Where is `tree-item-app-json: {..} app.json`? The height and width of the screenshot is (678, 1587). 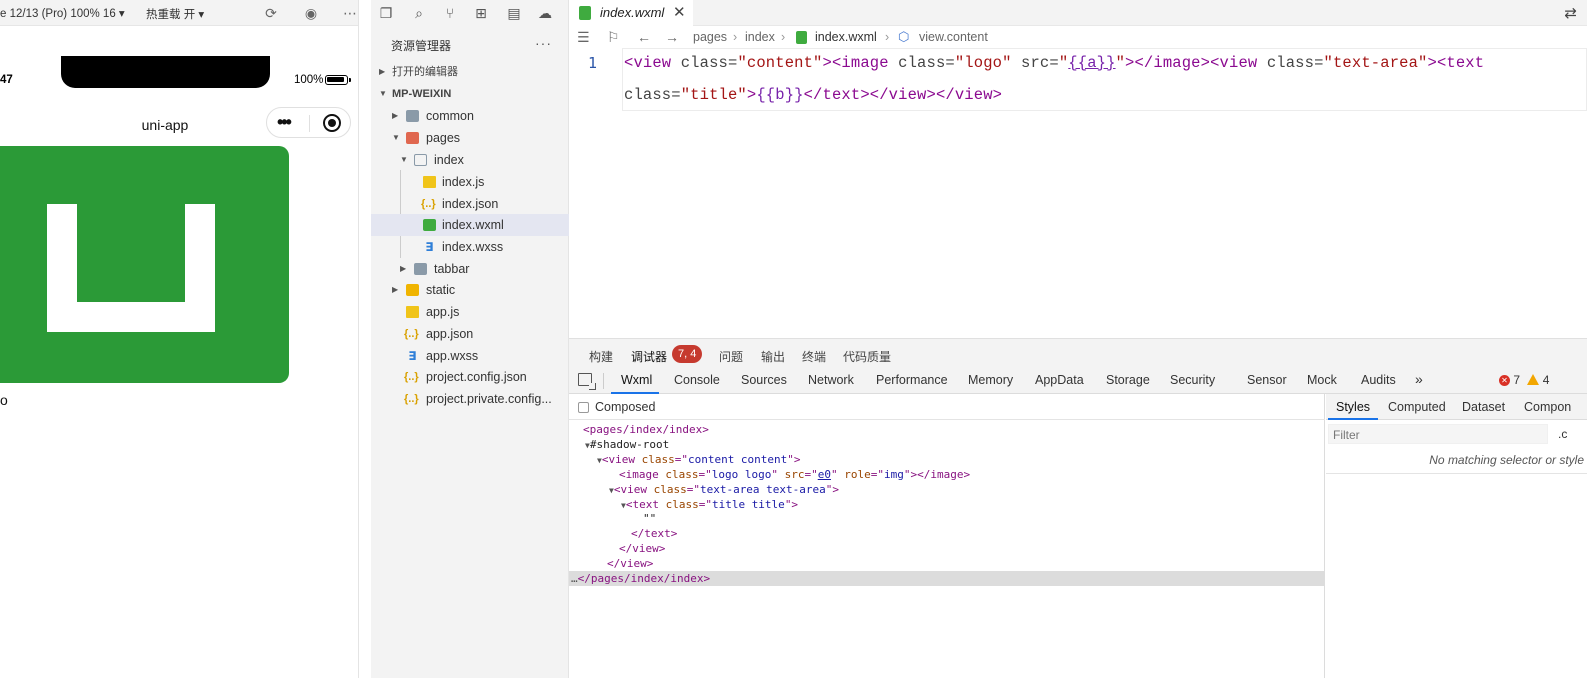 tree-item-app-json: {..} app.json is located at coordinates (470, 334).